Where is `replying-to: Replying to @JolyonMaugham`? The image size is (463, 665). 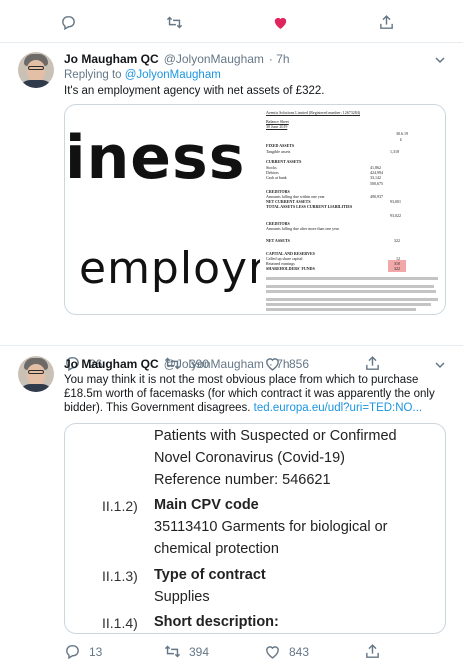 replying-to: Replying to @JolyonMaugham is located at coordinates (142, 75).